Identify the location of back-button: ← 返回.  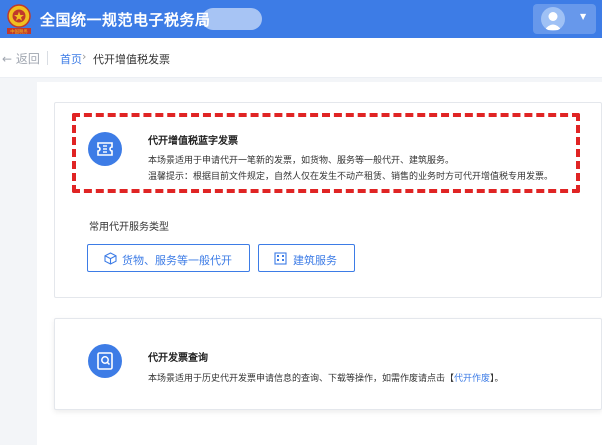
(21, 58).